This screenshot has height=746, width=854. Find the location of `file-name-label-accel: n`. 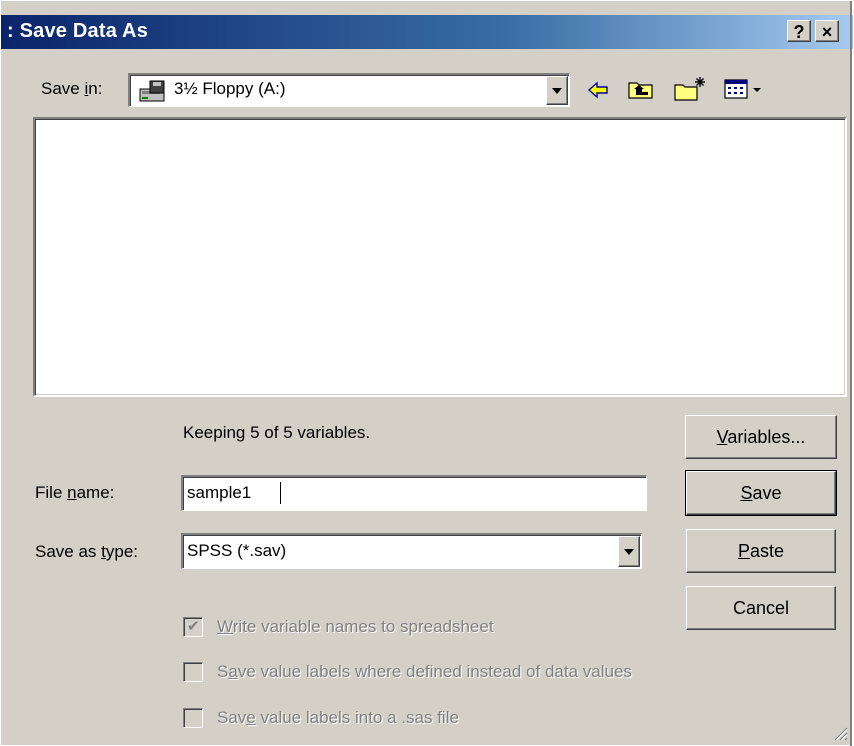

file-name-label-accel: n is located at coordinates (72, 492).